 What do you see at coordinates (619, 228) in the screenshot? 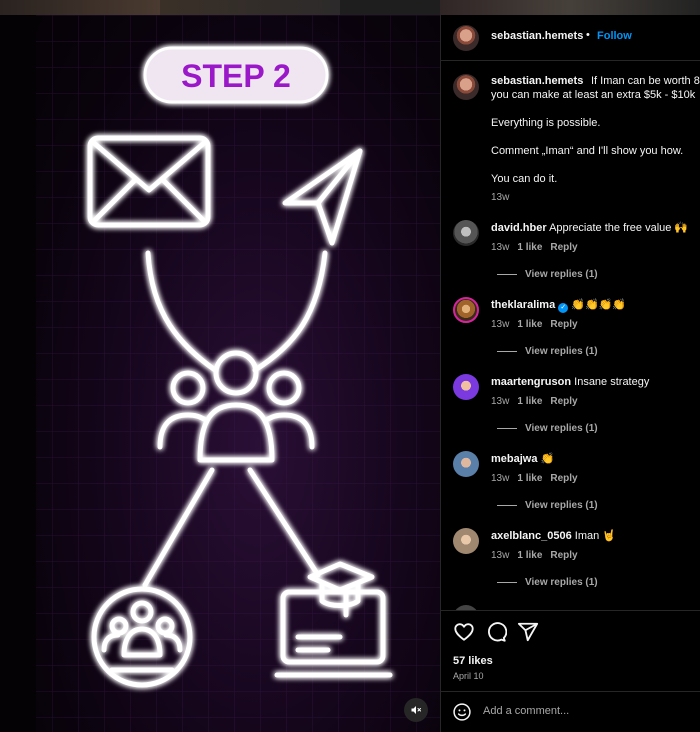
I see `comment-text: Appreciate the free value 🙌` at bounding box center [619, 228].